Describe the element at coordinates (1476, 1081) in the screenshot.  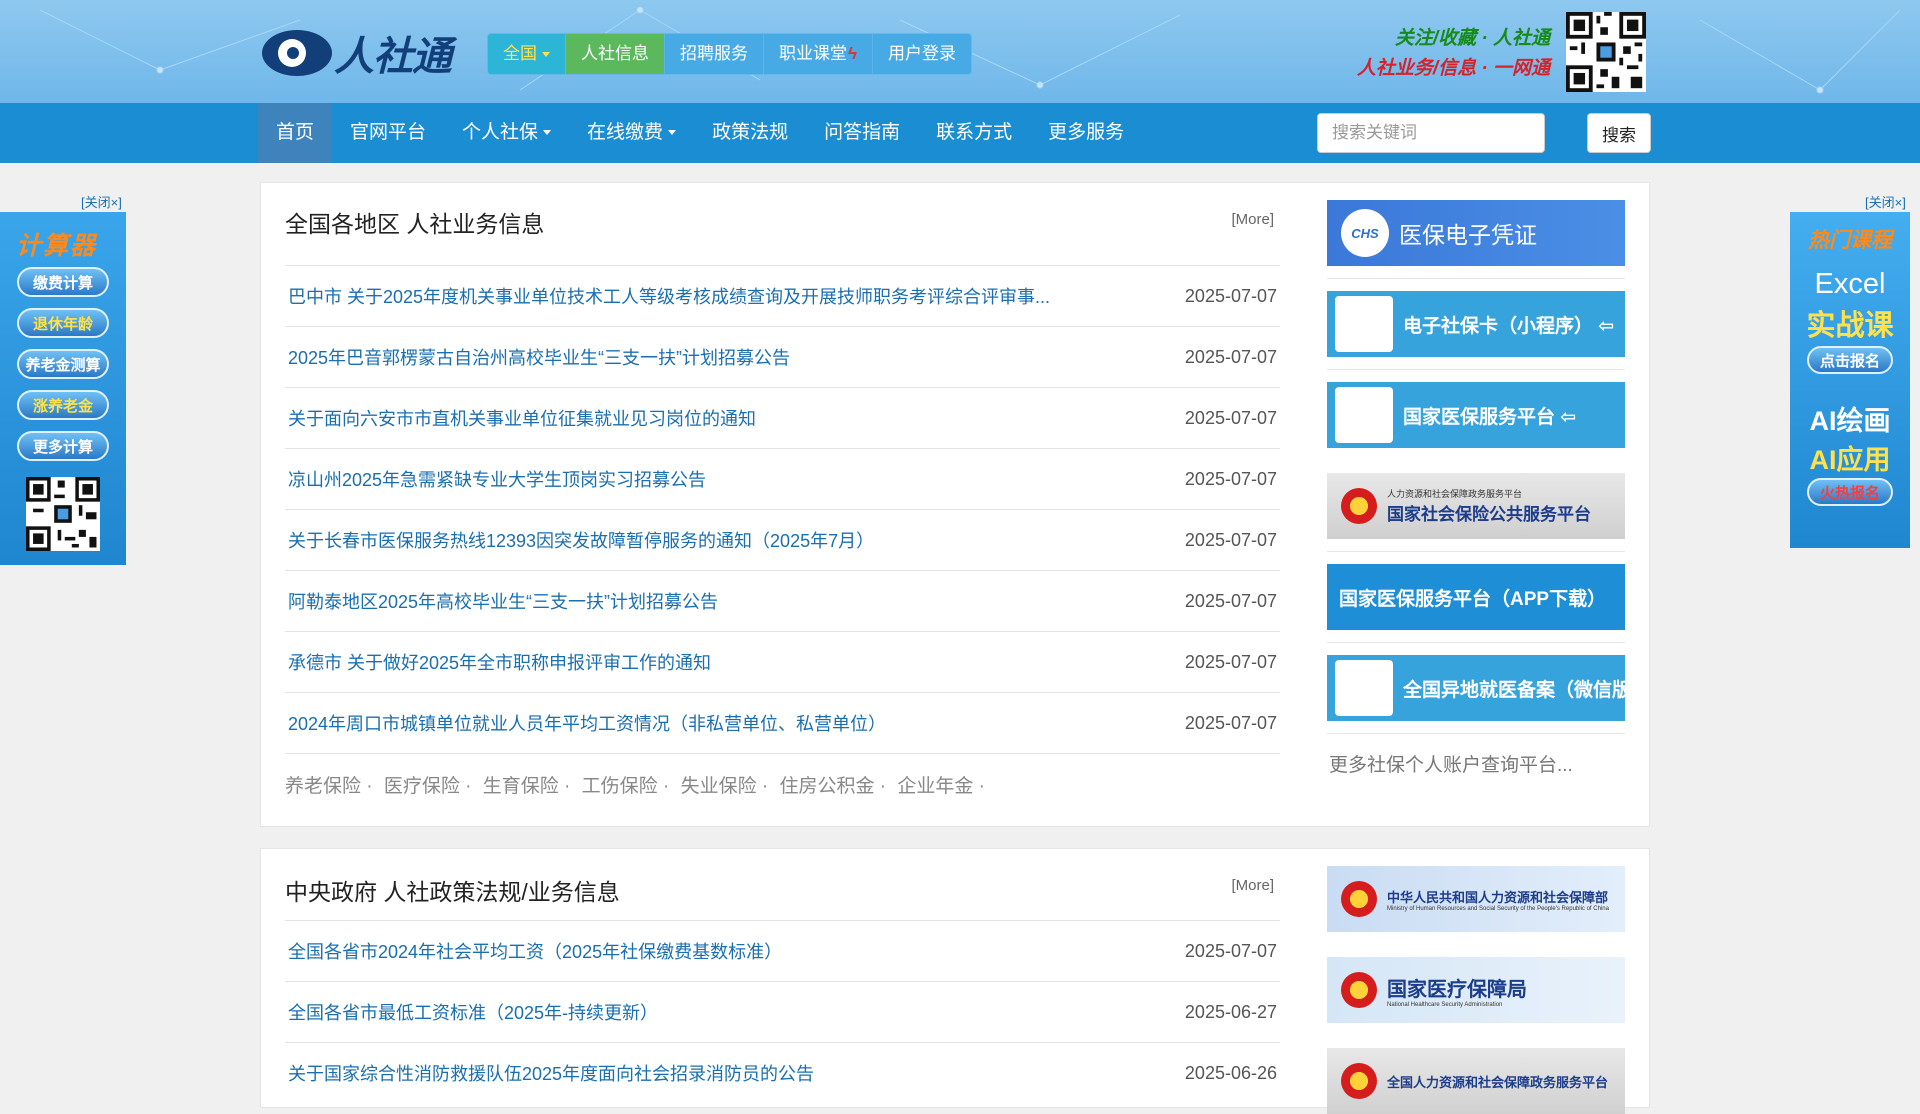
I see `card-hrss-service-platform: 全国人力资源和社会保障政务服务平台` at that location.